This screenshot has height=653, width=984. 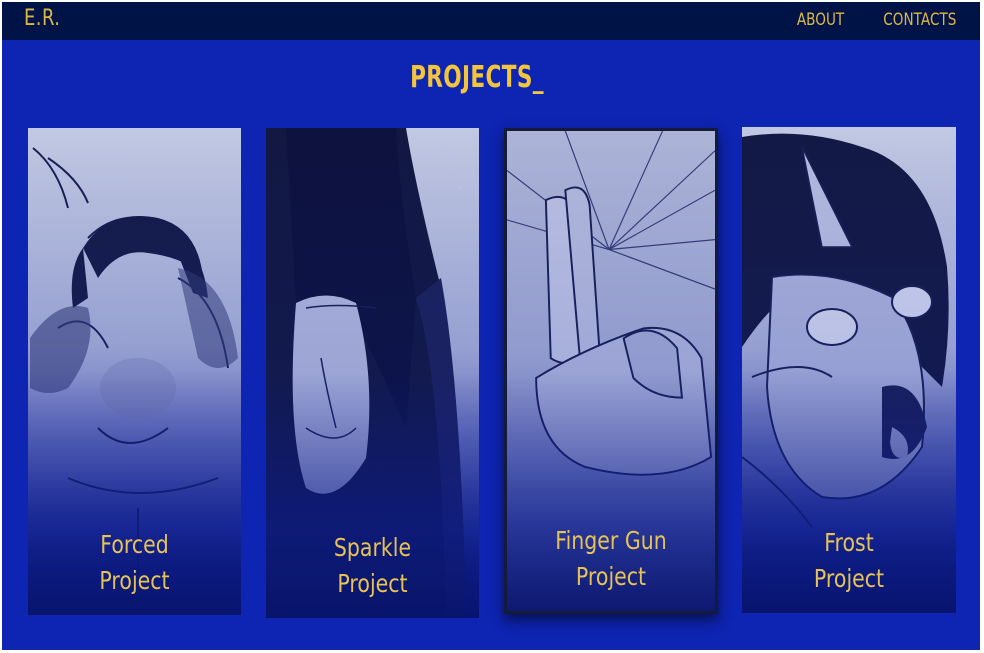 I want to click on project-title-forced: Forced Project, so click(x=134, y=562).